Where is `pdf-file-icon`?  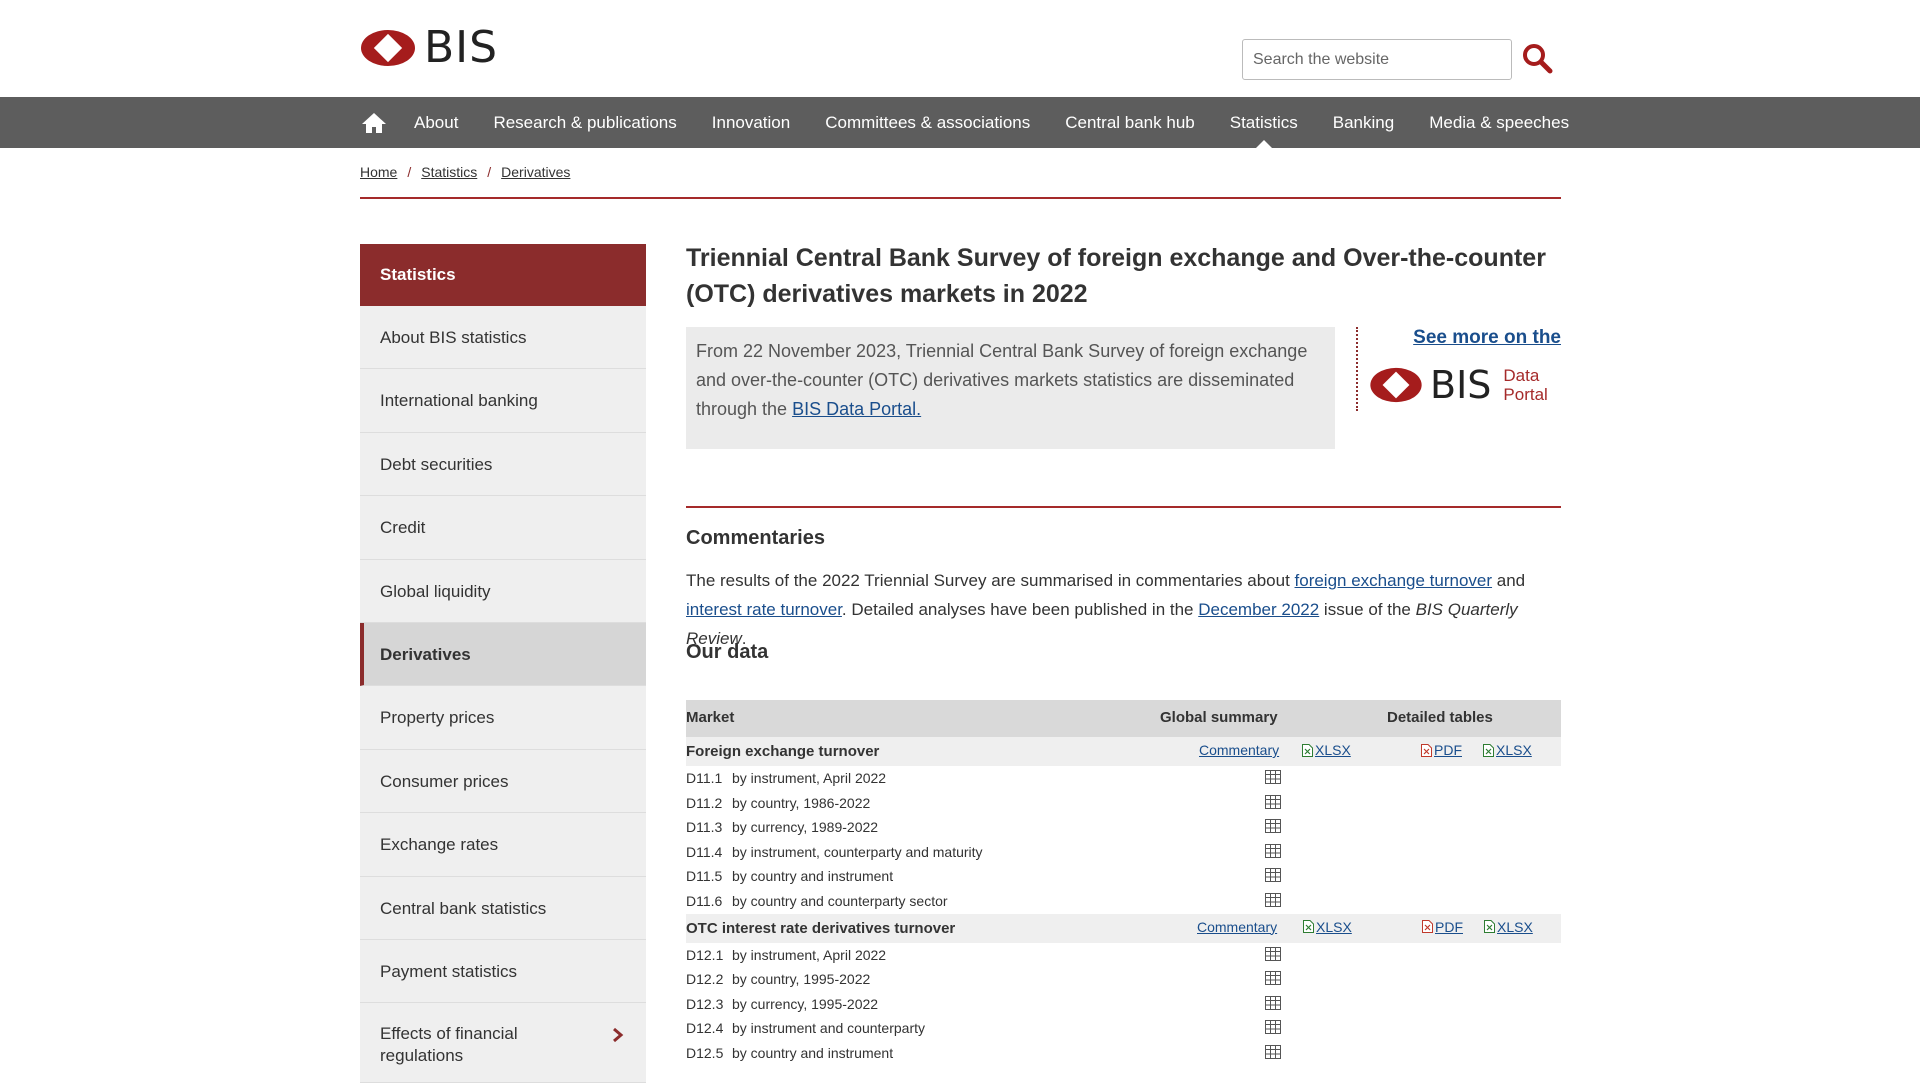 pdf-file-icon is located at coordinates (1427, 927).